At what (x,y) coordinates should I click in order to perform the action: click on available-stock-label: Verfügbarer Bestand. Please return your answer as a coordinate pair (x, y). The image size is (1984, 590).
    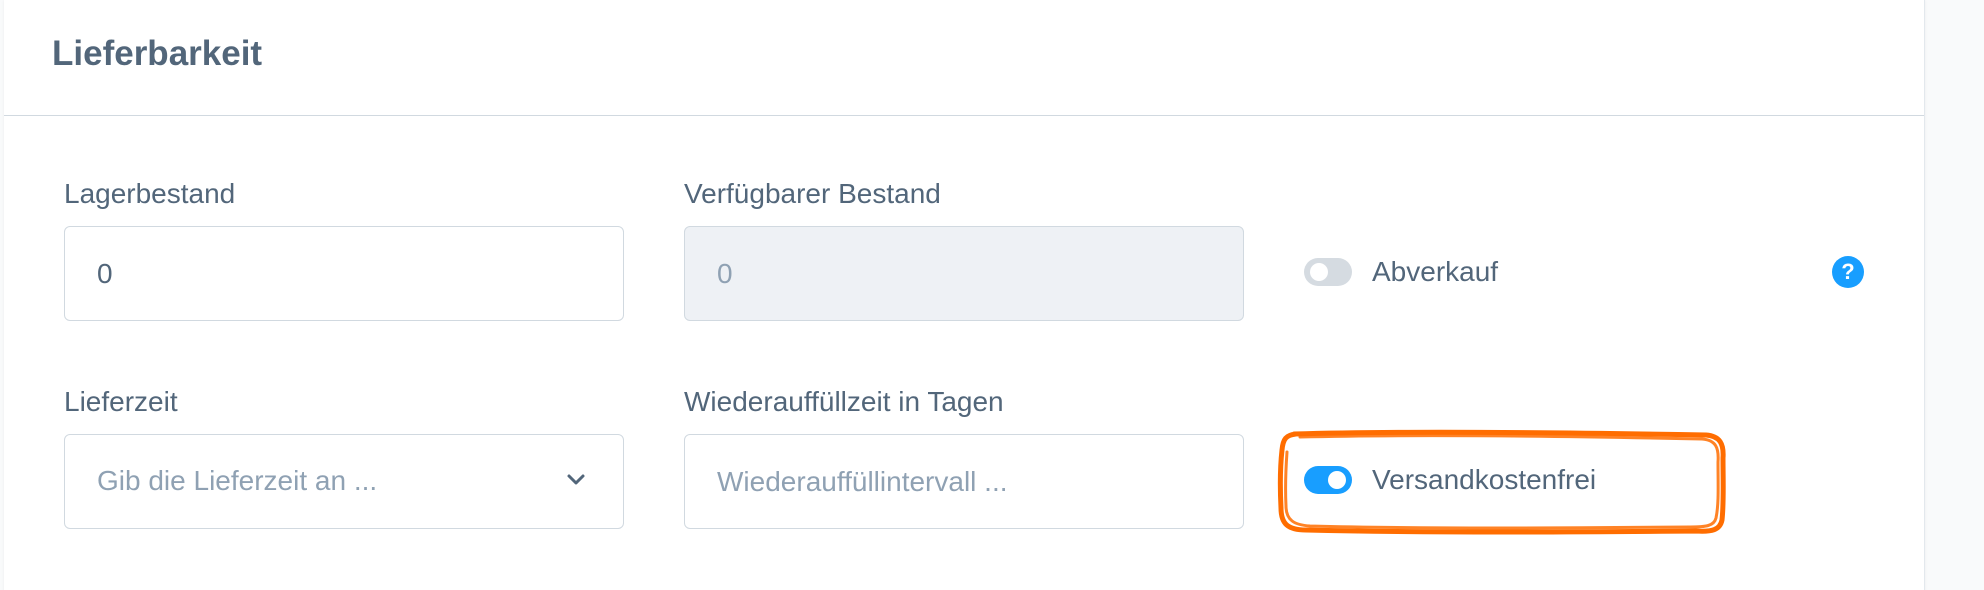
    Looking at the image, I should click on (812, 193).